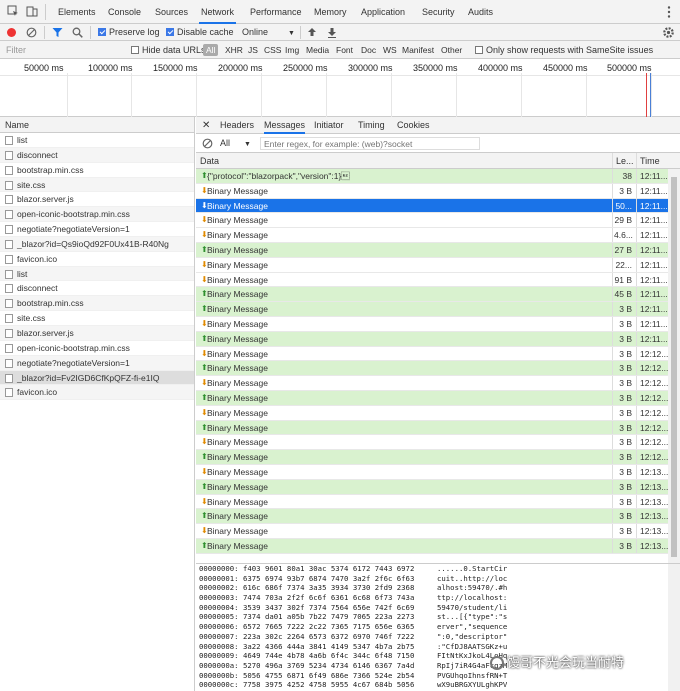  I want to click on filter-input: Filter, so click(16, 50).